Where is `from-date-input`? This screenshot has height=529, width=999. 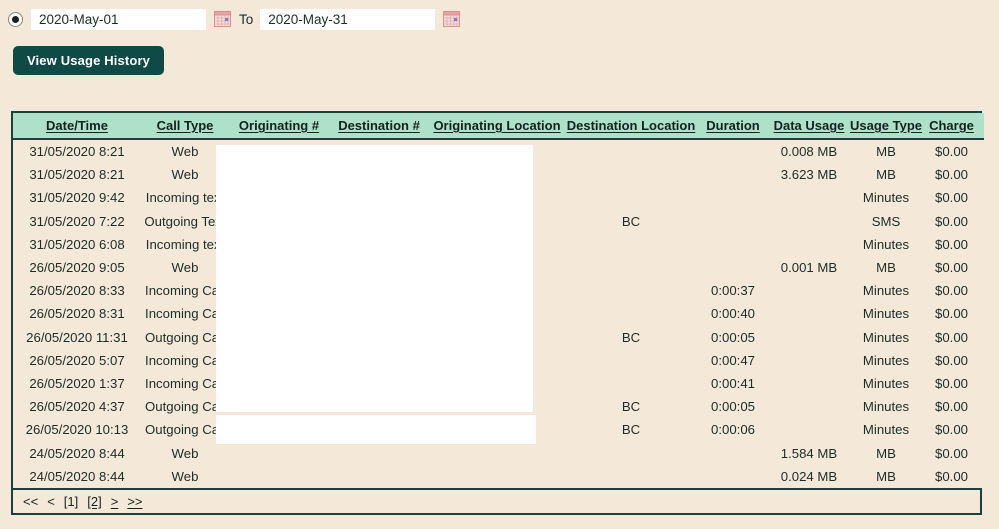 from-date-input is located at coordinates (118, 19).